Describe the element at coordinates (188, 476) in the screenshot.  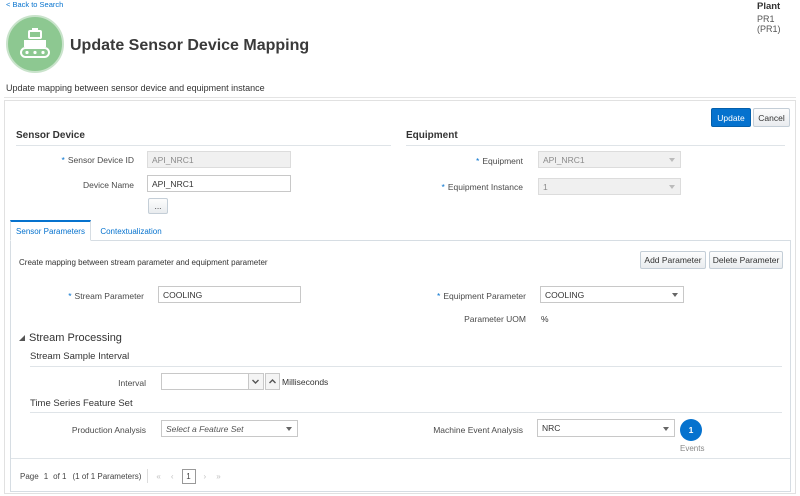
I see `current-page-button: 1` at that location.